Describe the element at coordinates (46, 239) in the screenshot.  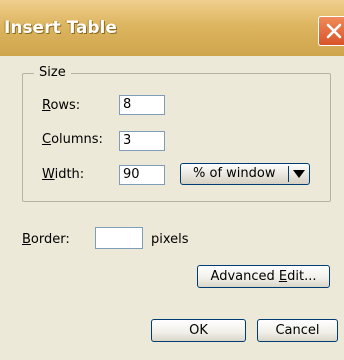
I see `border-label: Border:` at that location.